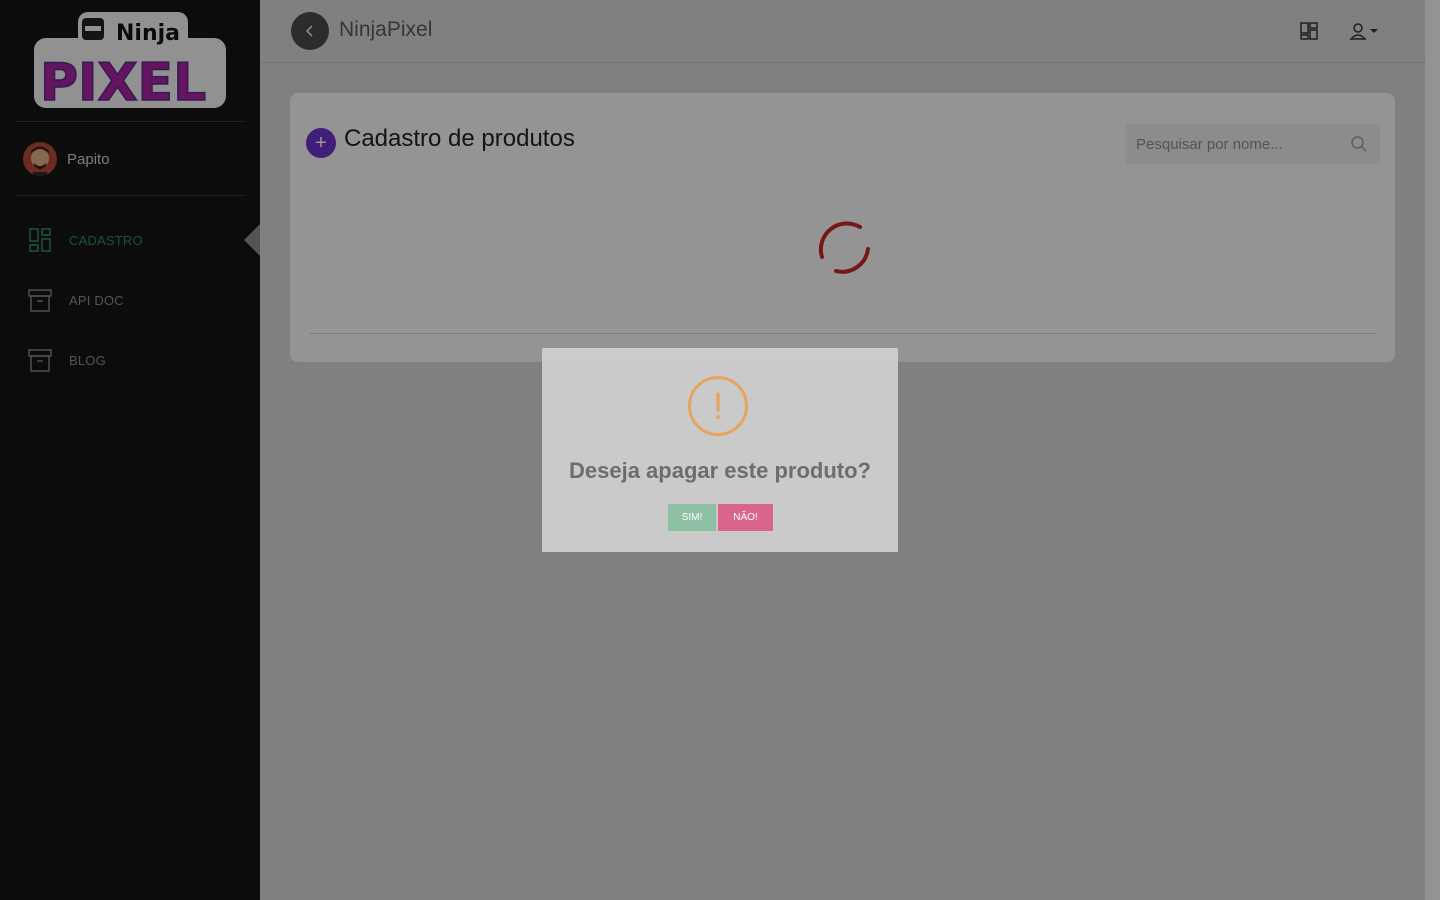  Describe the element at coordinates (745, 517) in the screenshot. I see `cancel-button: NÃO!` at that location.